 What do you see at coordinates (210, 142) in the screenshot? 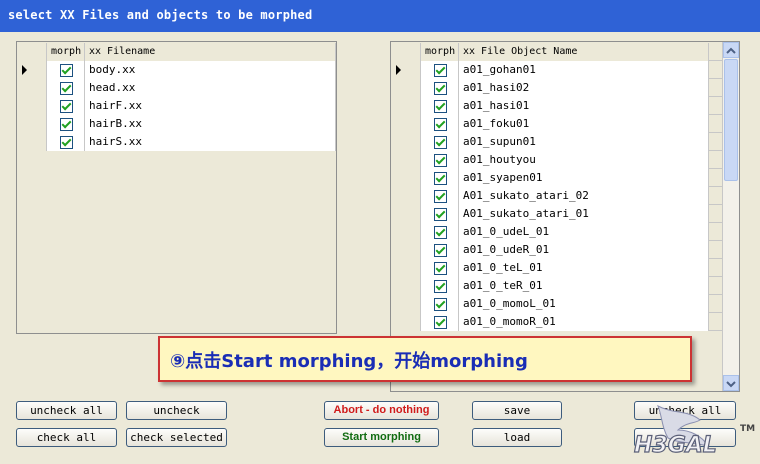
I see `file-name-cell: hairS.xx` at bounding box center [210, 142].